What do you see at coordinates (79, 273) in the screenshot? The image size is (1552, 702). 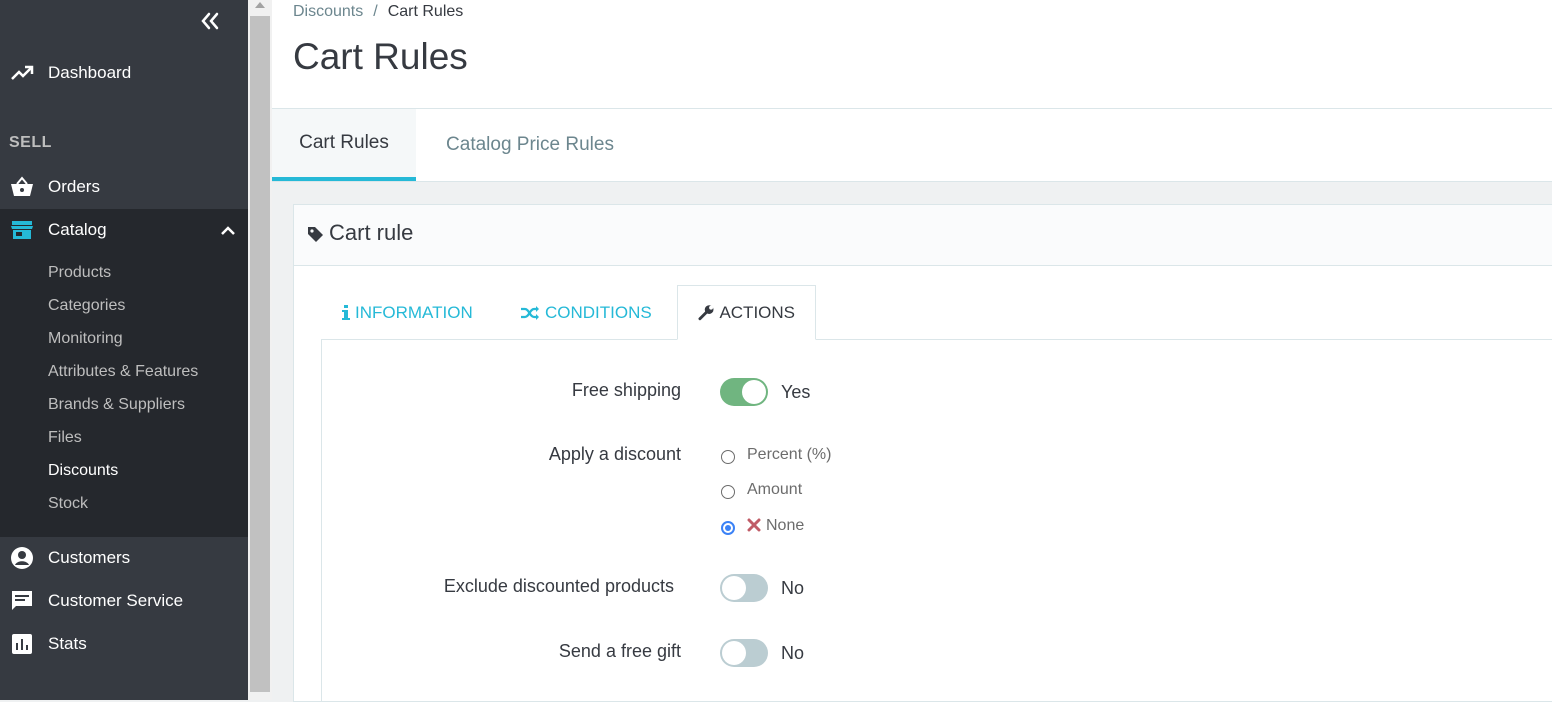 I see `sidebar-subitem-products: Products` at bounding box center [79, 273].